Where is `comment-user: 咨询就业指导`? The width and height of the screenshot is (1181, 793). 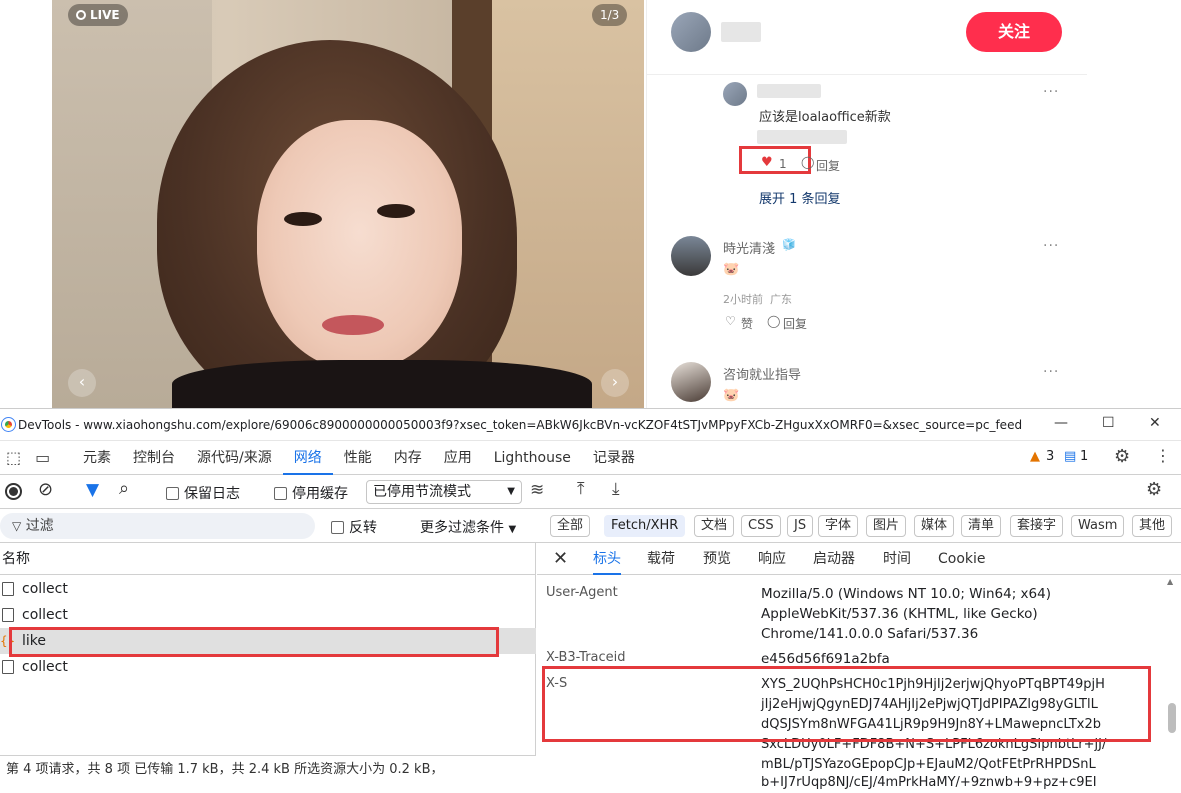
comment-user: 咨询就业指导 is located at coordinates (762, 373).